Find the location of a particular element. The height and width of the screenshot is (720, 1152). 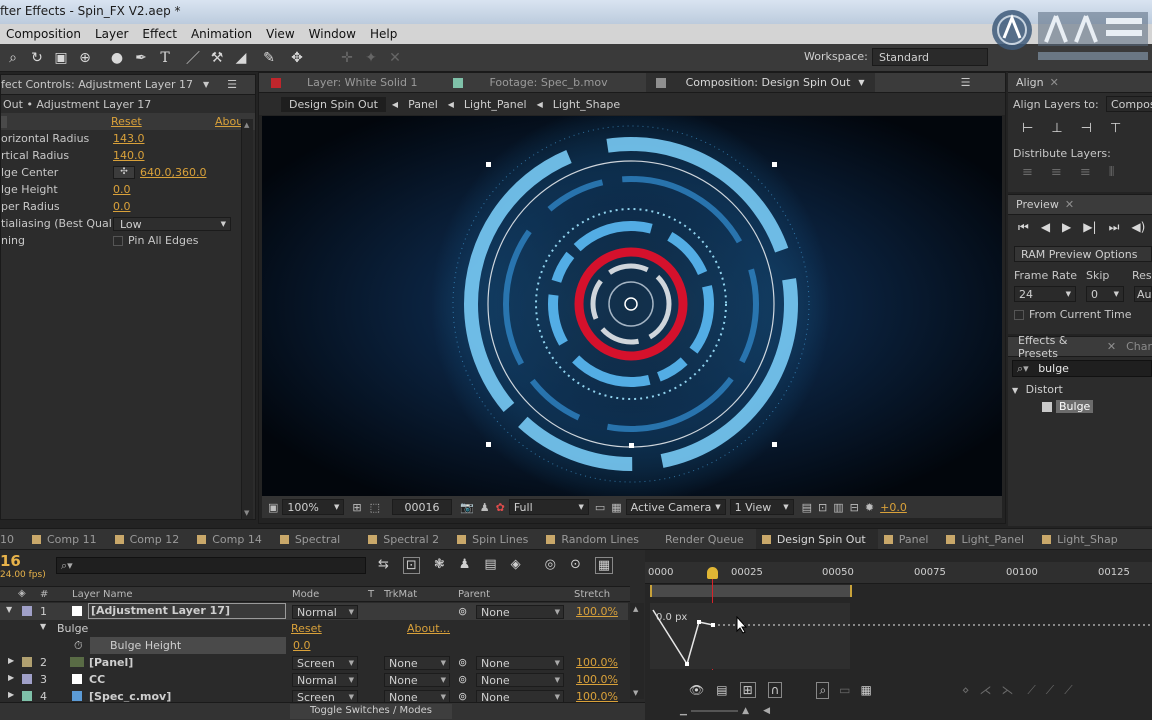

bulge-height-value: 0.0 is located at coordinates (122, 189).